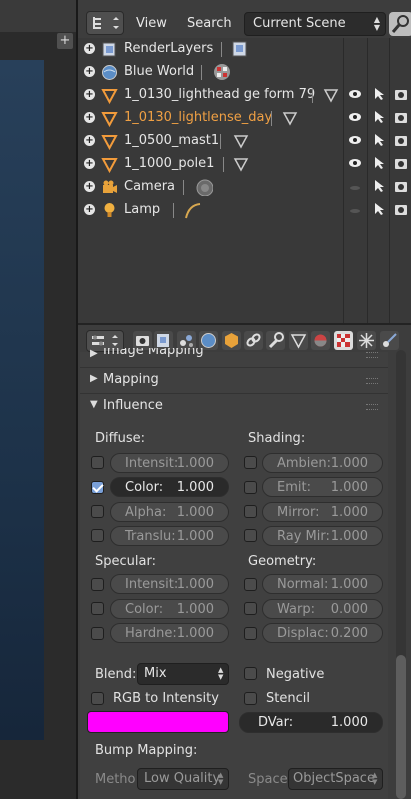 The height and width of the screenshot is (799, 411). I want to click on specular-intensity-checkbox, so click(97, 584).